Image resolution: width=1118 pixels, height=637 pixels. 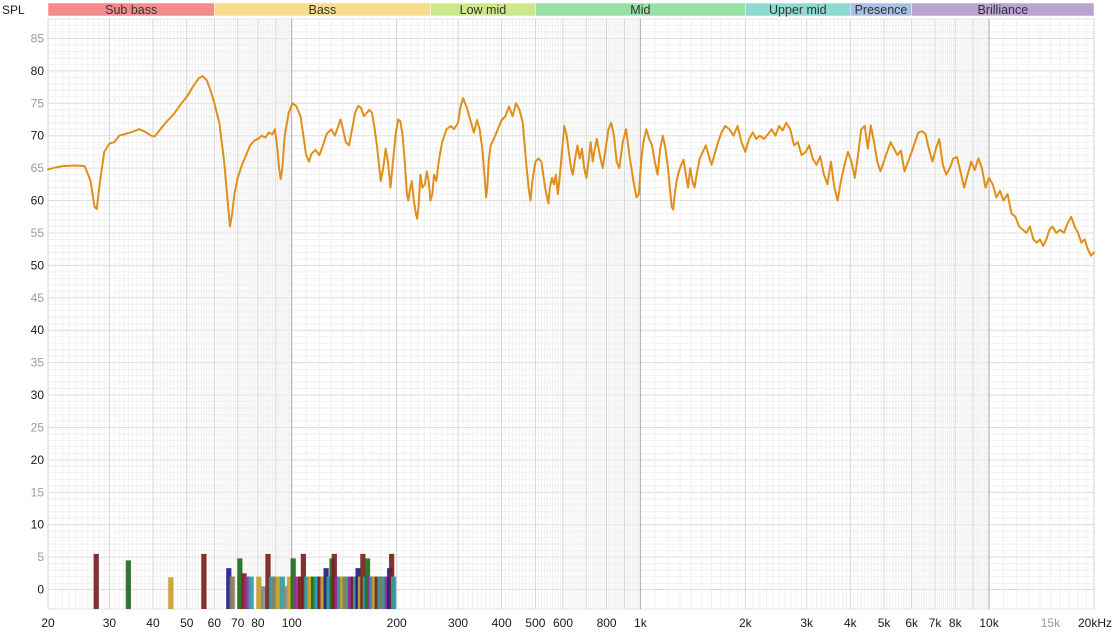 What do you see at coordinates (936, 623) in the screenshot?
I see `x-tick-label: 7k` at bounding box center [936, 623].